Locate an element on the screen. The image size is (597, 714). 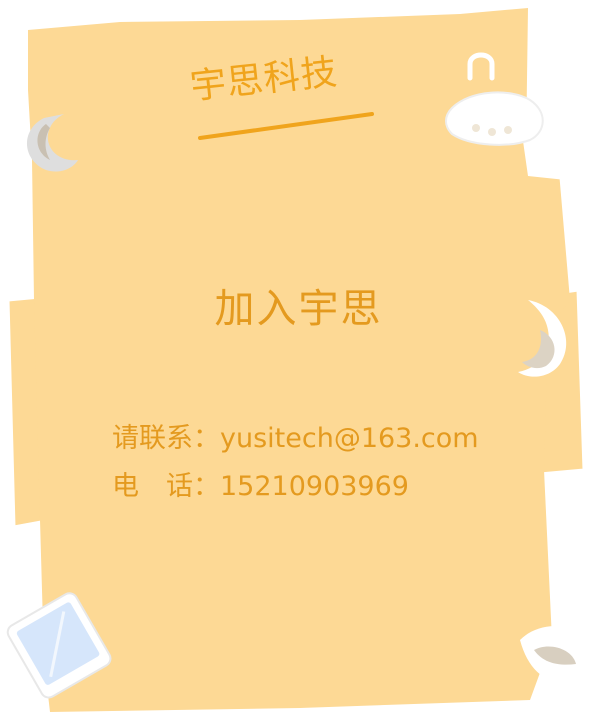
phone-number: 15210903969 is located at coordinates (314, 486).